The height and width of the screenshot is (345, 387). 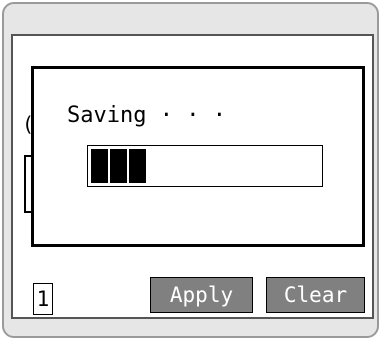 I want to click on progress-bar, so click(x=205, y=166).